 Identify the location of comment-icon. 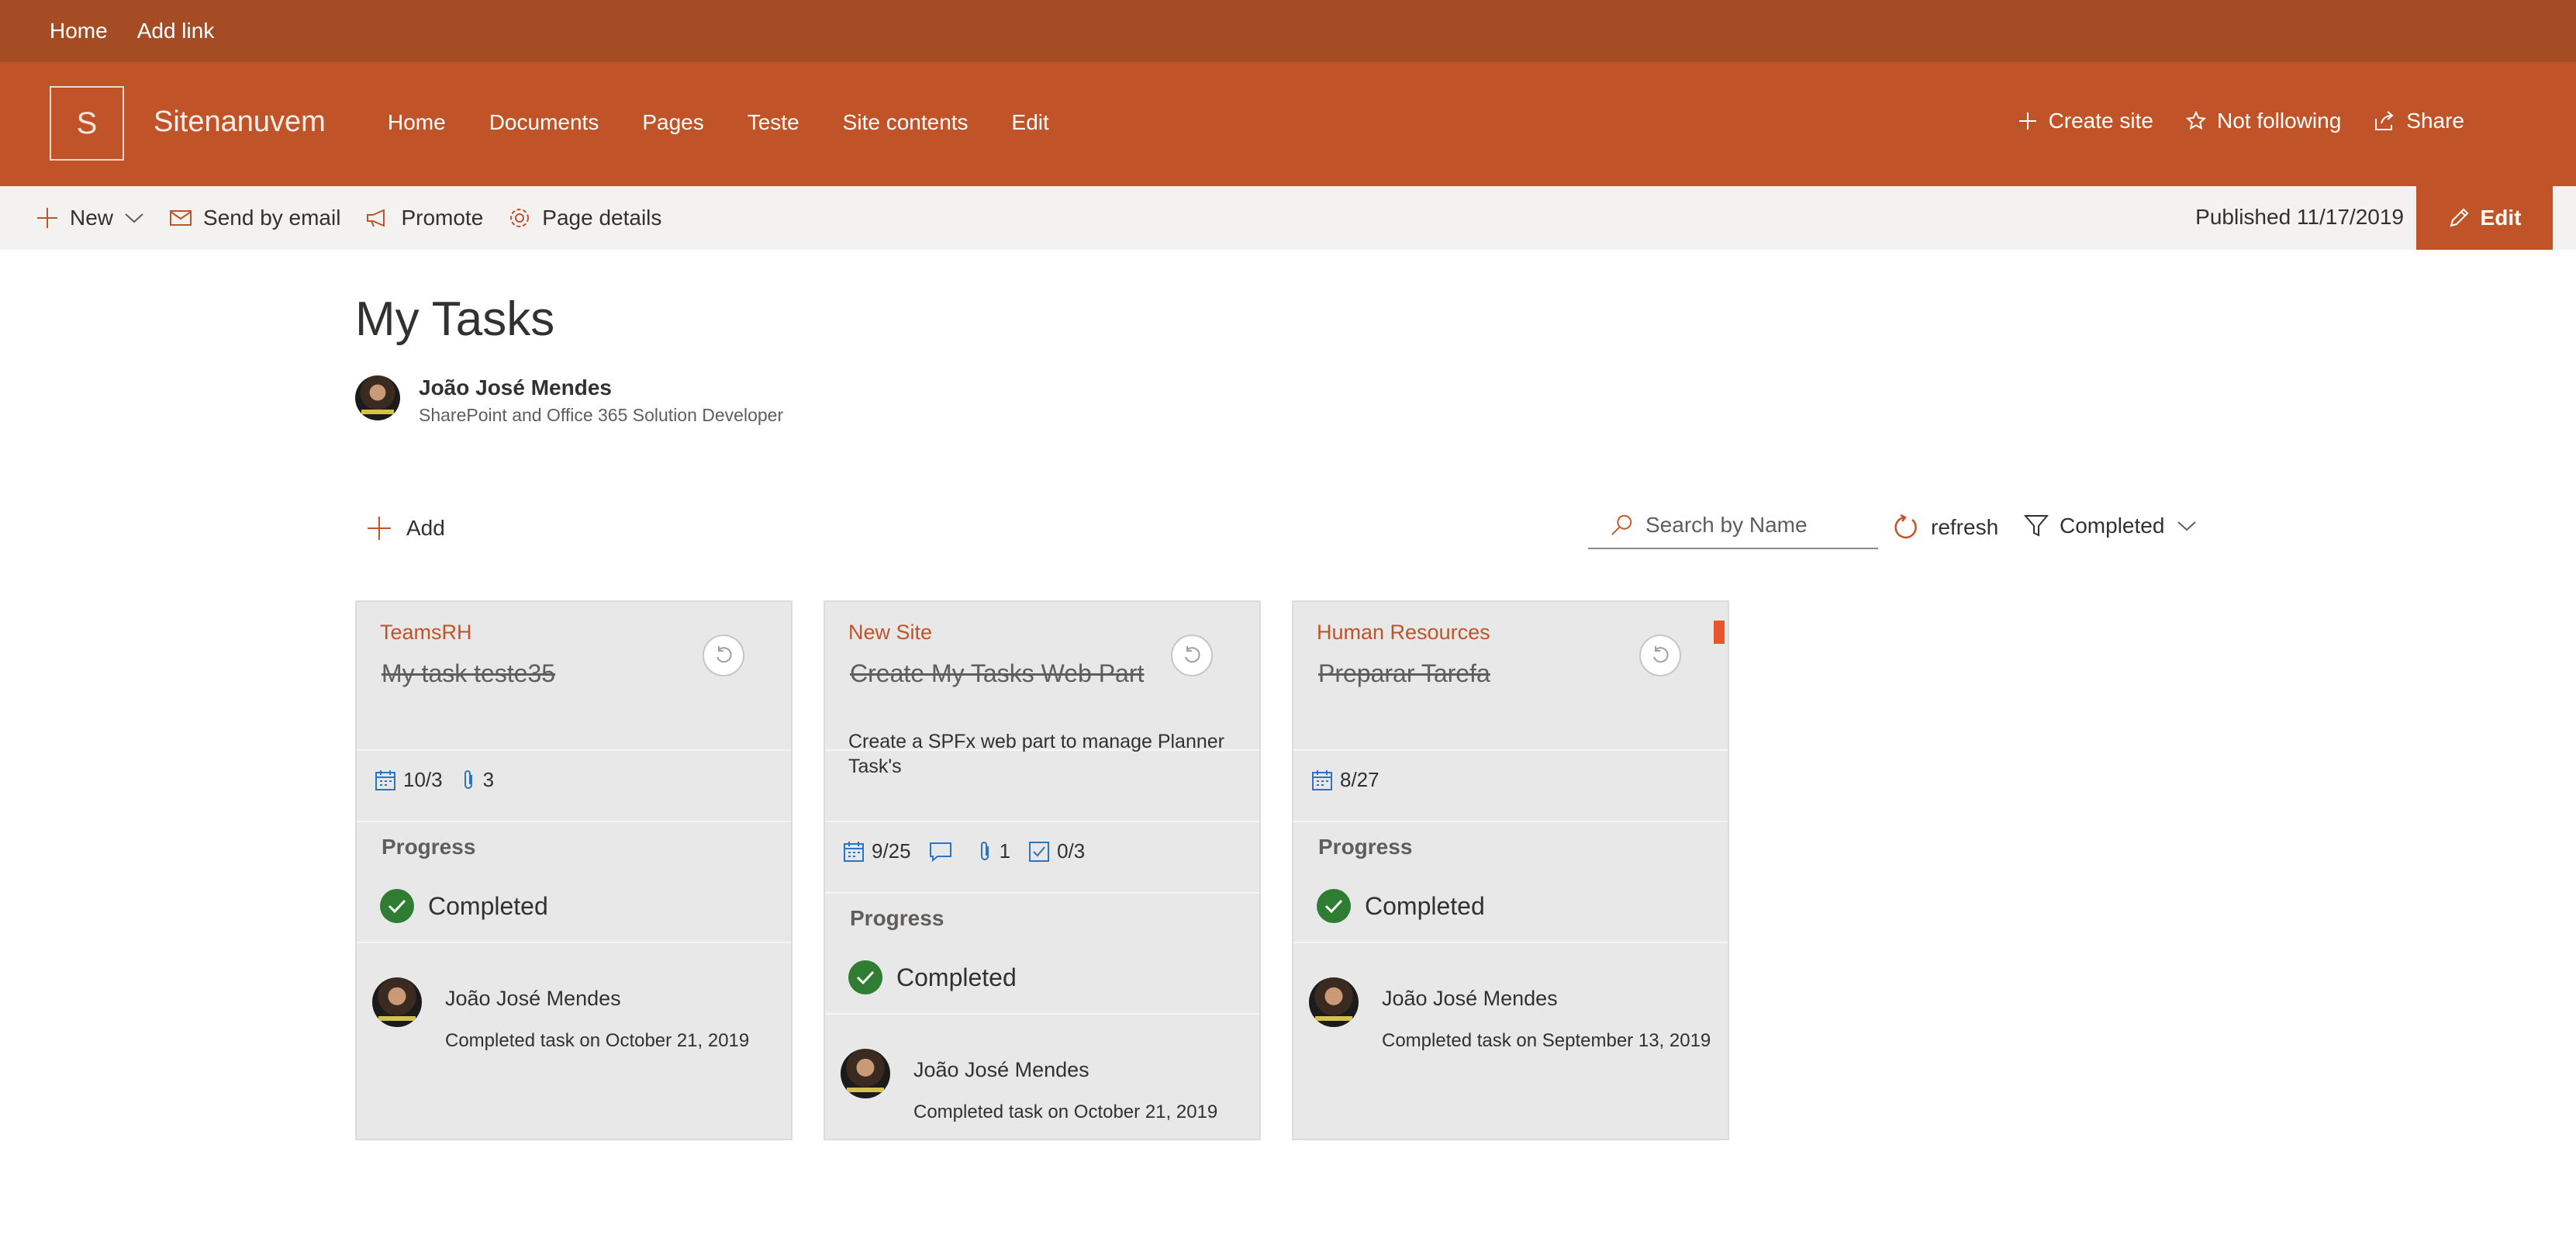
(940, 852).